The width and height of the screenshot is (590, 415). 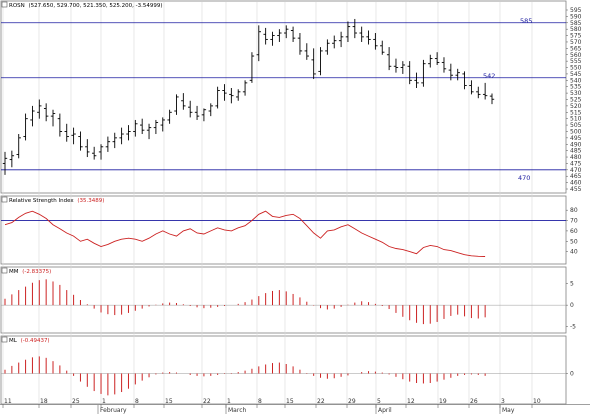 What do you see at coordinates (574, 210) in the screenshot?
I see `rsi-y-tick-label: 80` at bounding box center [574, 210].